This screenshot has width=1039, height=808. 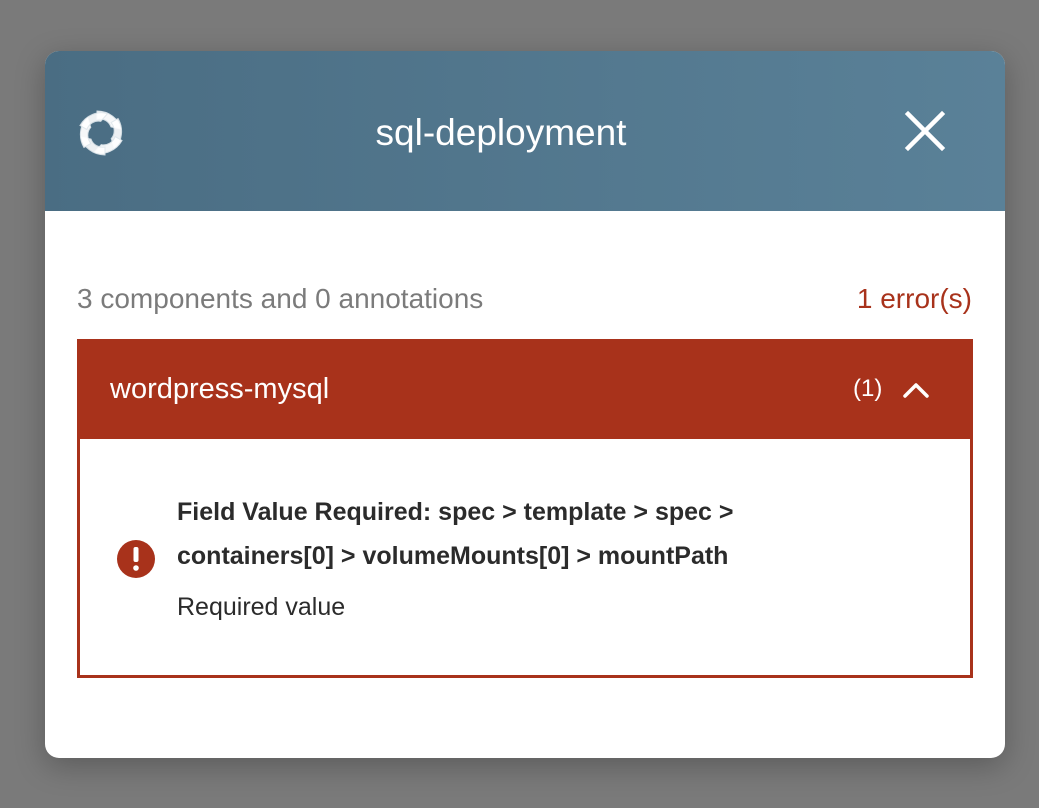 I want to click on close-icon, so click(x=925, y=131).